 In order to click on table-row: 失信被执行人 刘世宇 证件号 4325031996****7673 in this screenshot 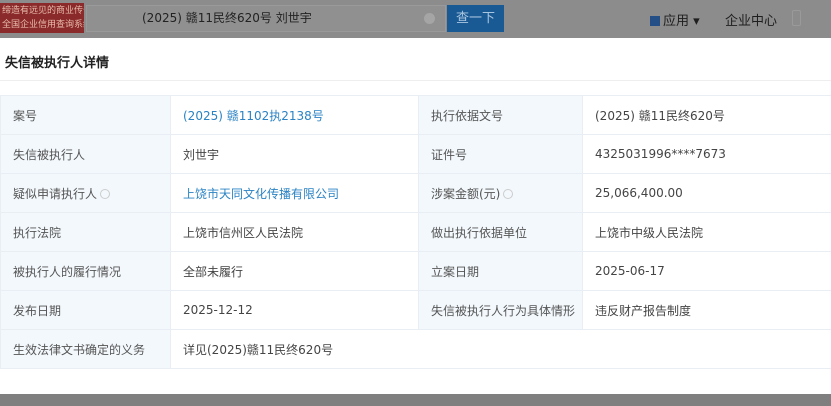, I will do `click(415, 154)`.